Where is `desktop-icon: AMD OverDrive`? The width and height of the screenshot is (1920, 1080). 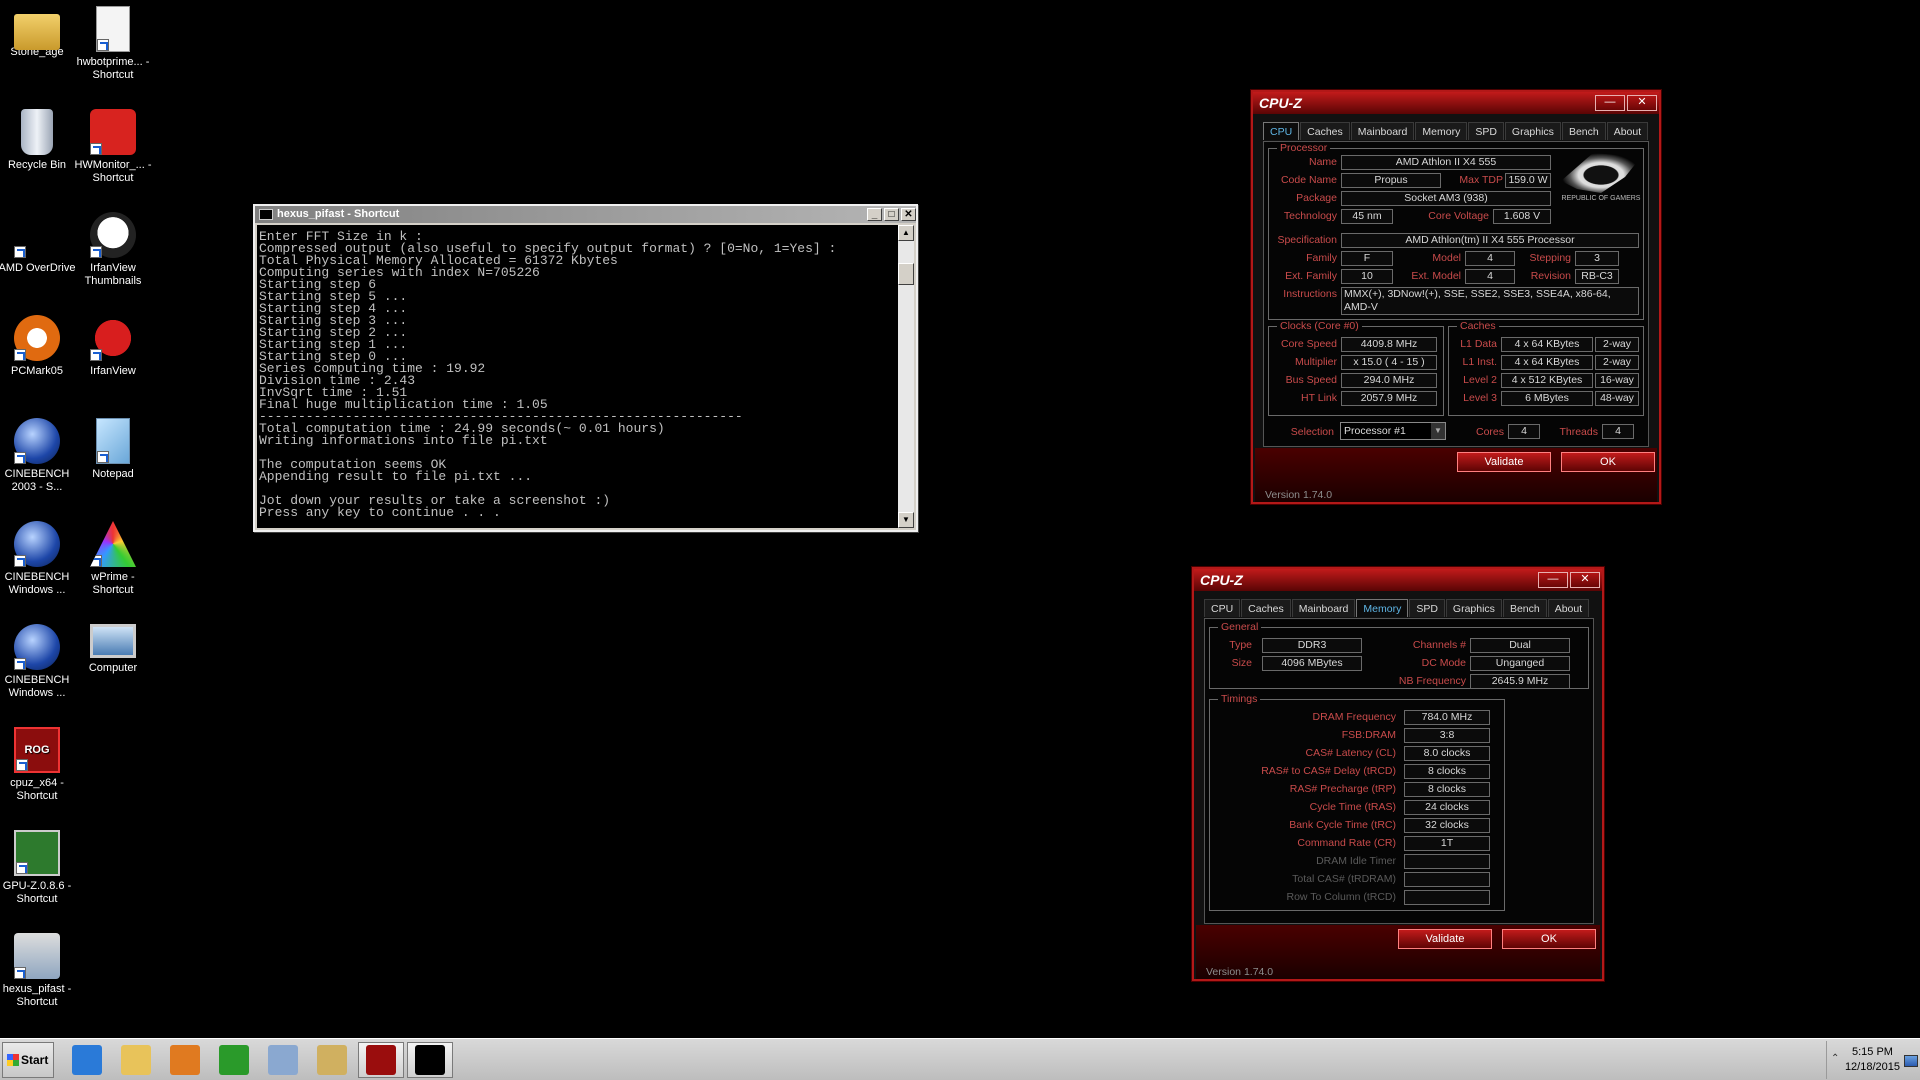 desktop-icon: AMD OverDrive is located at coordinates (39, 243).